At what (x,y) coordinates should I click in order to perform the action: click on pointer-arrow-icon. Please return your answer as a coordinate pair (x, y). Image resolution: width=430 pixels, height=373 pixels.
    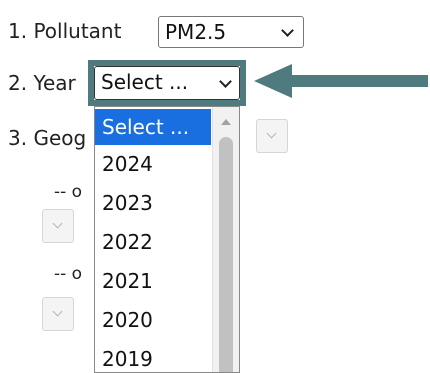
    Looking at the image, I should click on (341, 81).